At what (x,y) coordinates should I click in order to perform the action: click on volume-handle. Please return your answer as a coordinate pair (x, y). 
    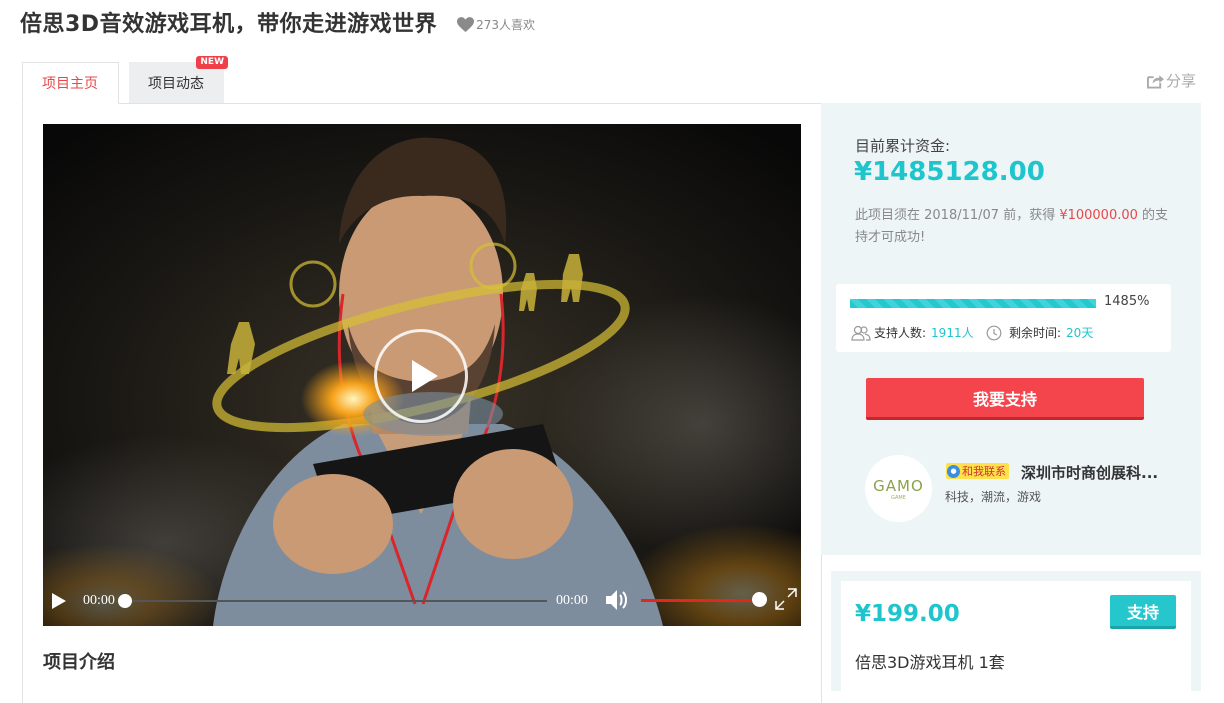
    Looking at the image, I should click on (759, 599).